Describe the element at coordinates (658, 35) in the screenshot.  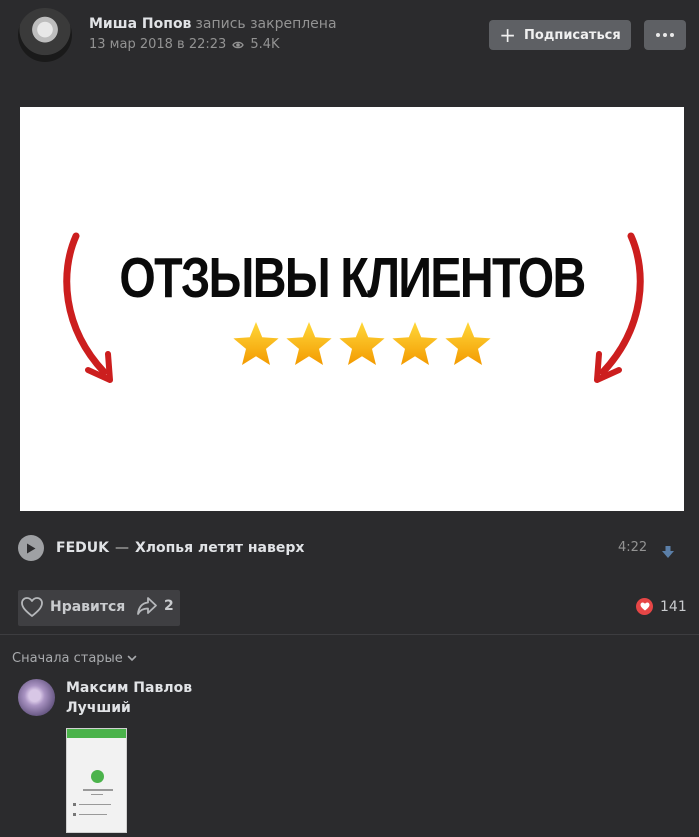
I see `more-dots-icon` at that location.